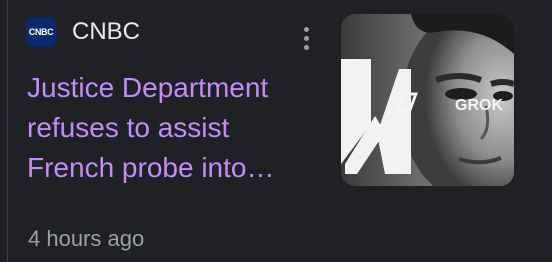 The width and height of the screenshot is (552, 262). What do you see at coordinates (148, 87) in the screenshot?
I see `headline-line: Justice Department` at bounding box center [148, 87].